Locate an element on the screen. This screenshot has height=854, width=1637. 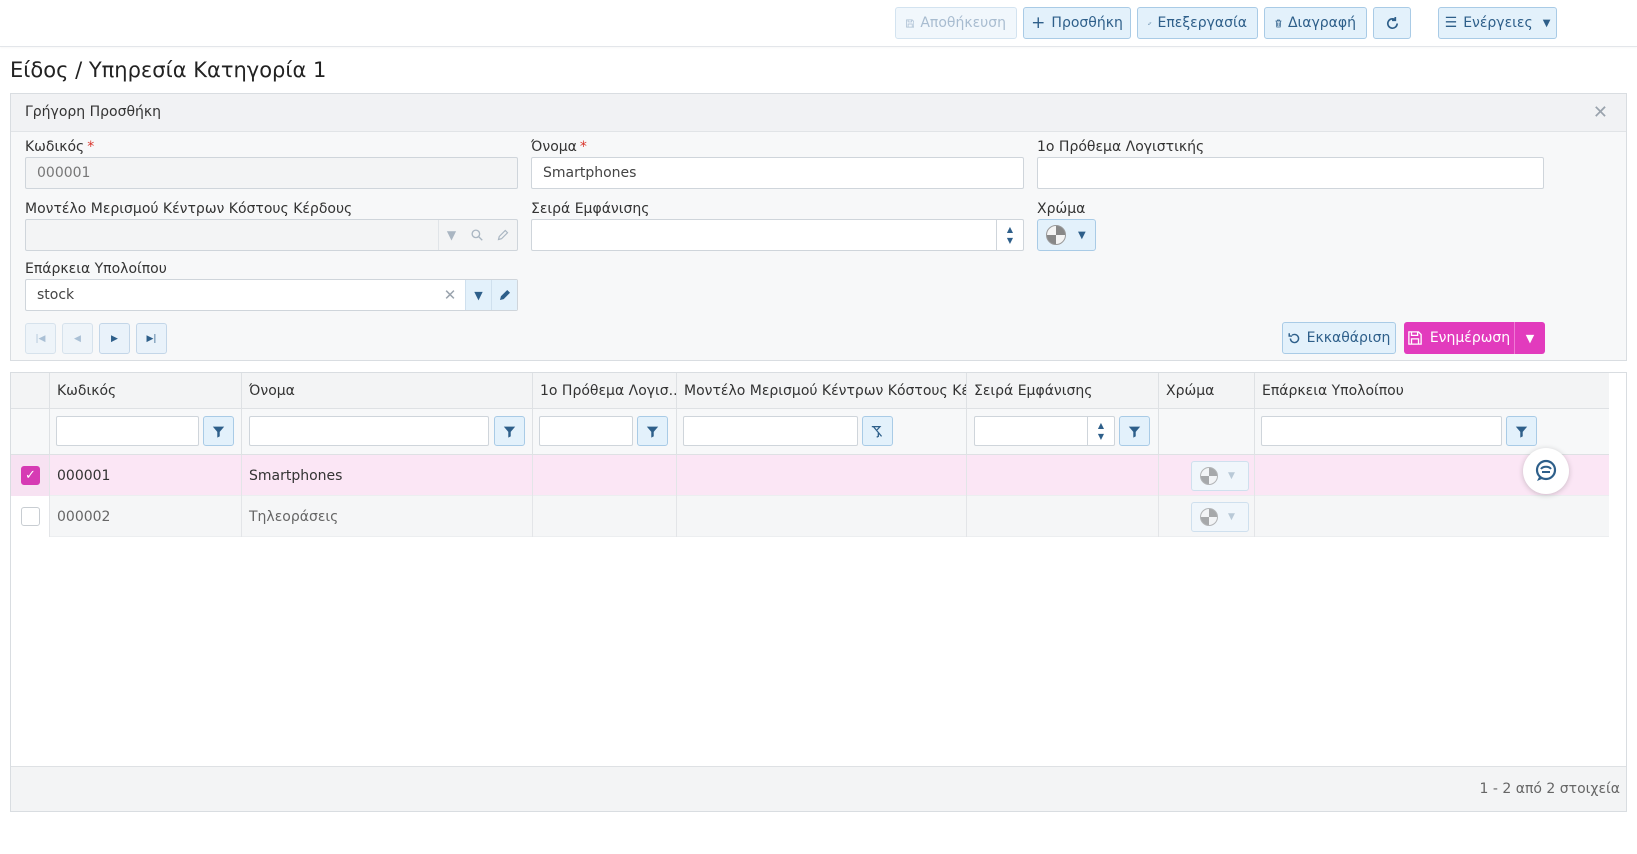
filter-prefix-input is located at coordinates (586, 431).